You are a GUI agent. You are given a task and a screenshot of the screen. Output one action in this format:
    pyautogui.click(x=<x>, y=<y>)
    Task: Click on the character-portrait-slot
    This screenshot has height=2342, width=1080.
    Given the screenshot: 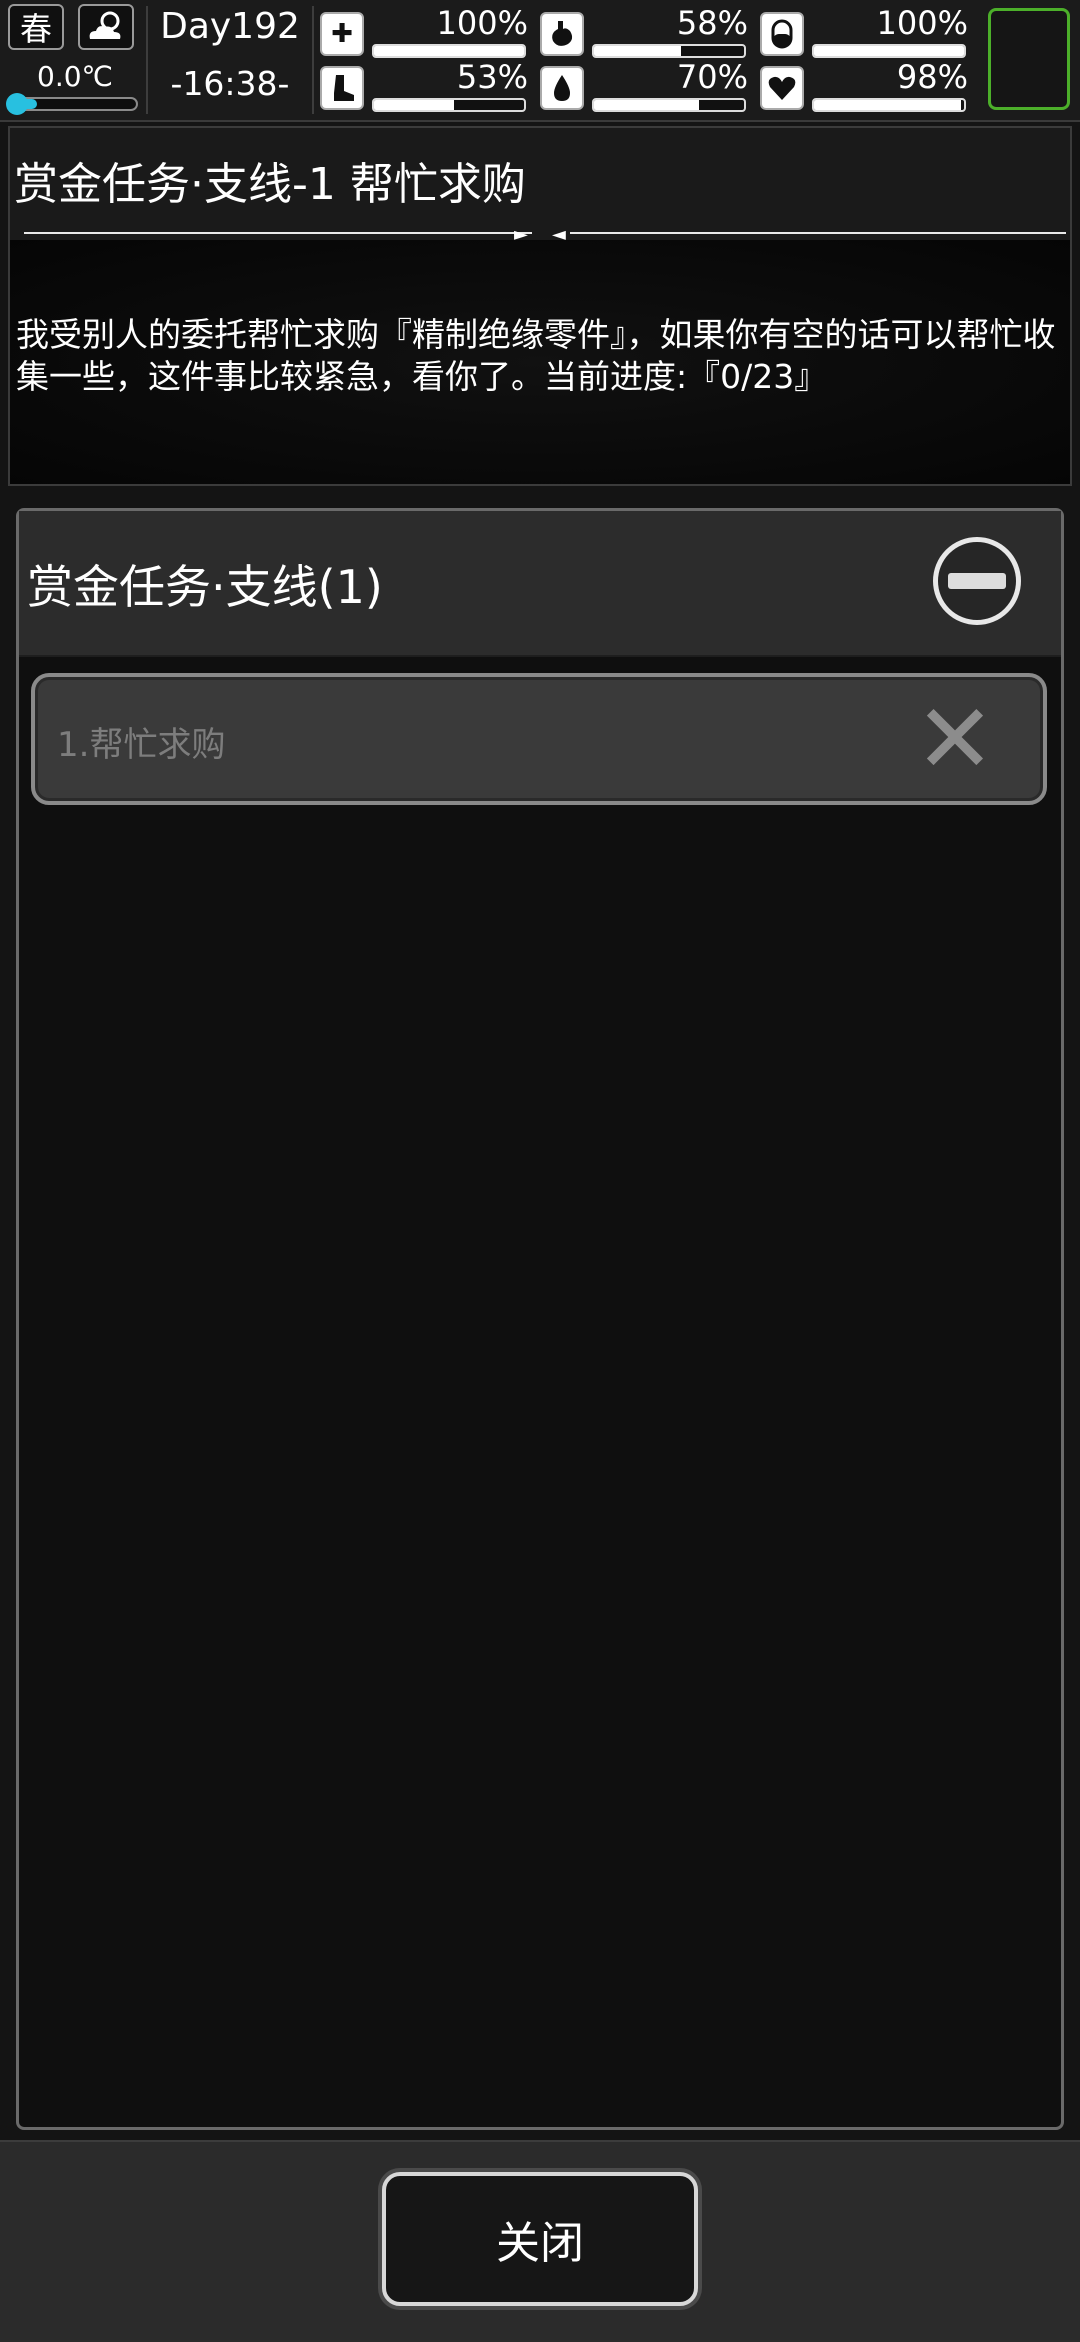 What is the action you would take?
    pyautogui.click(x=1029, y=59)
    